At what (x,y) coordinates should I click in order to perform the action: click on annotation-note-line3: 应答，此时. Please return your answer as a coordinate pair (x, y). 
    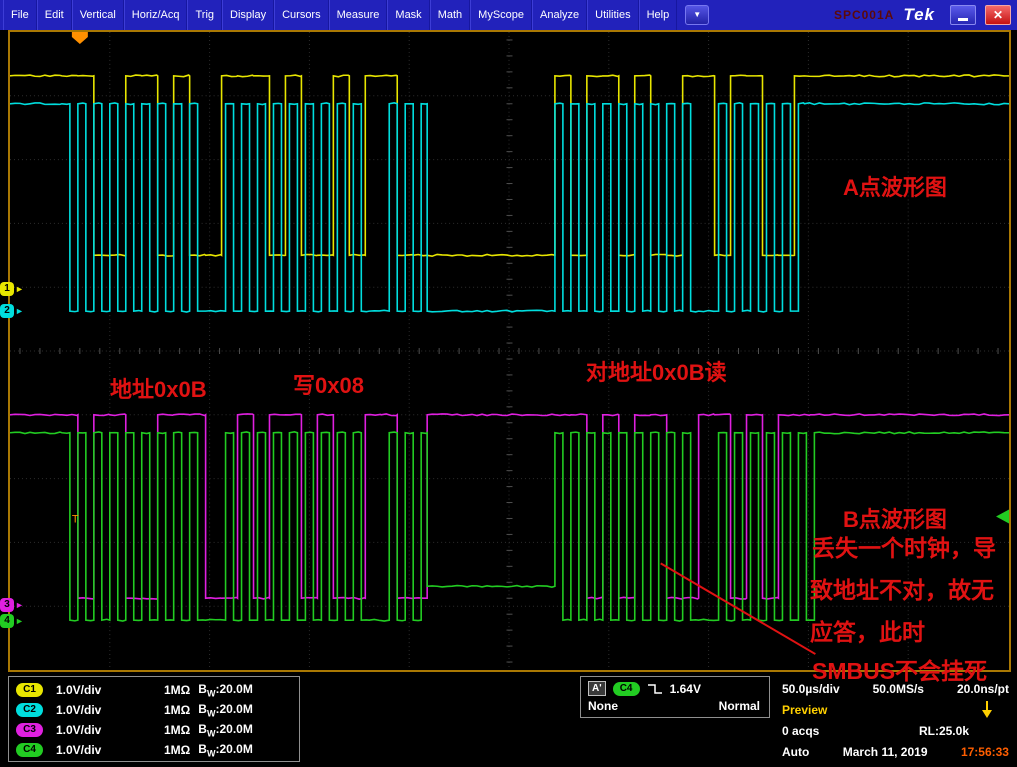
    Looking at the image, I should click on (867, 632).